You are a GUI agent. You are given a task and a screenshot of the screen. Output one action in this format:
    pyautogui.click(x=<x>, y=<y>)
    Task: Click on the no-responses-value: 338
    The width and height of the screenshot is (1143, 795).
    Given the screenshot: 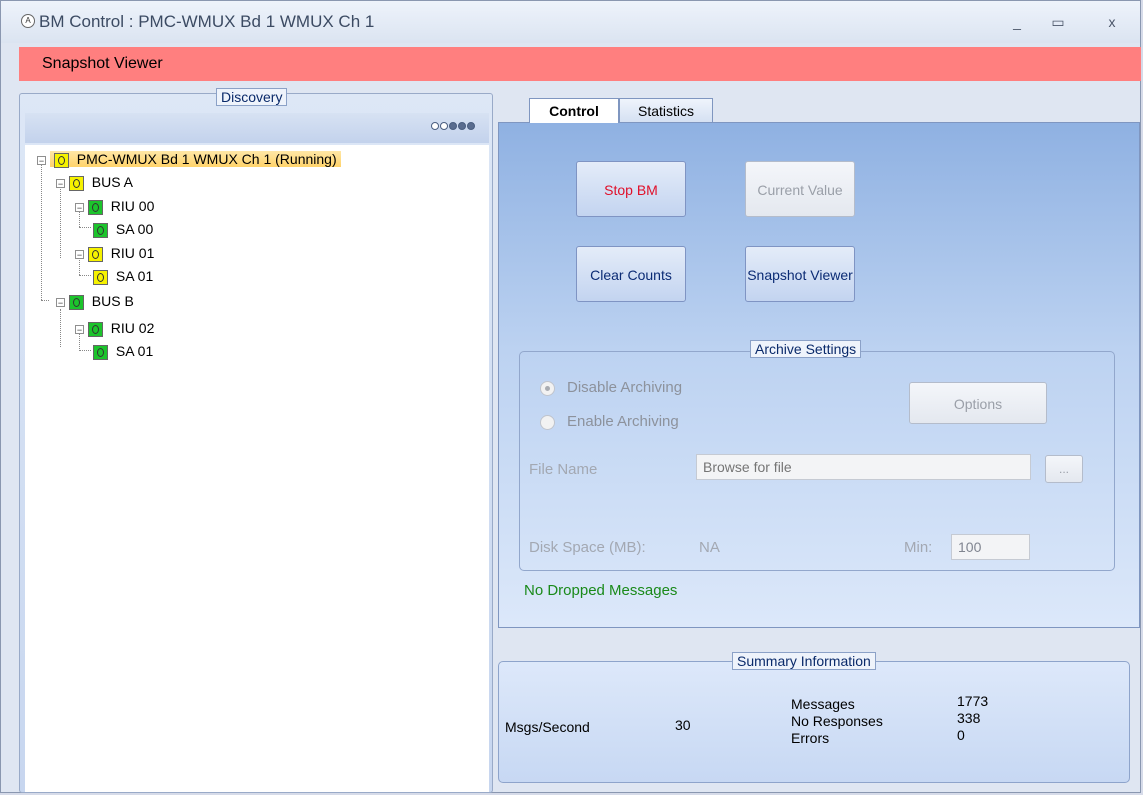 What is the action you would take?
    pyautogui.click(x=969, y=718)
    